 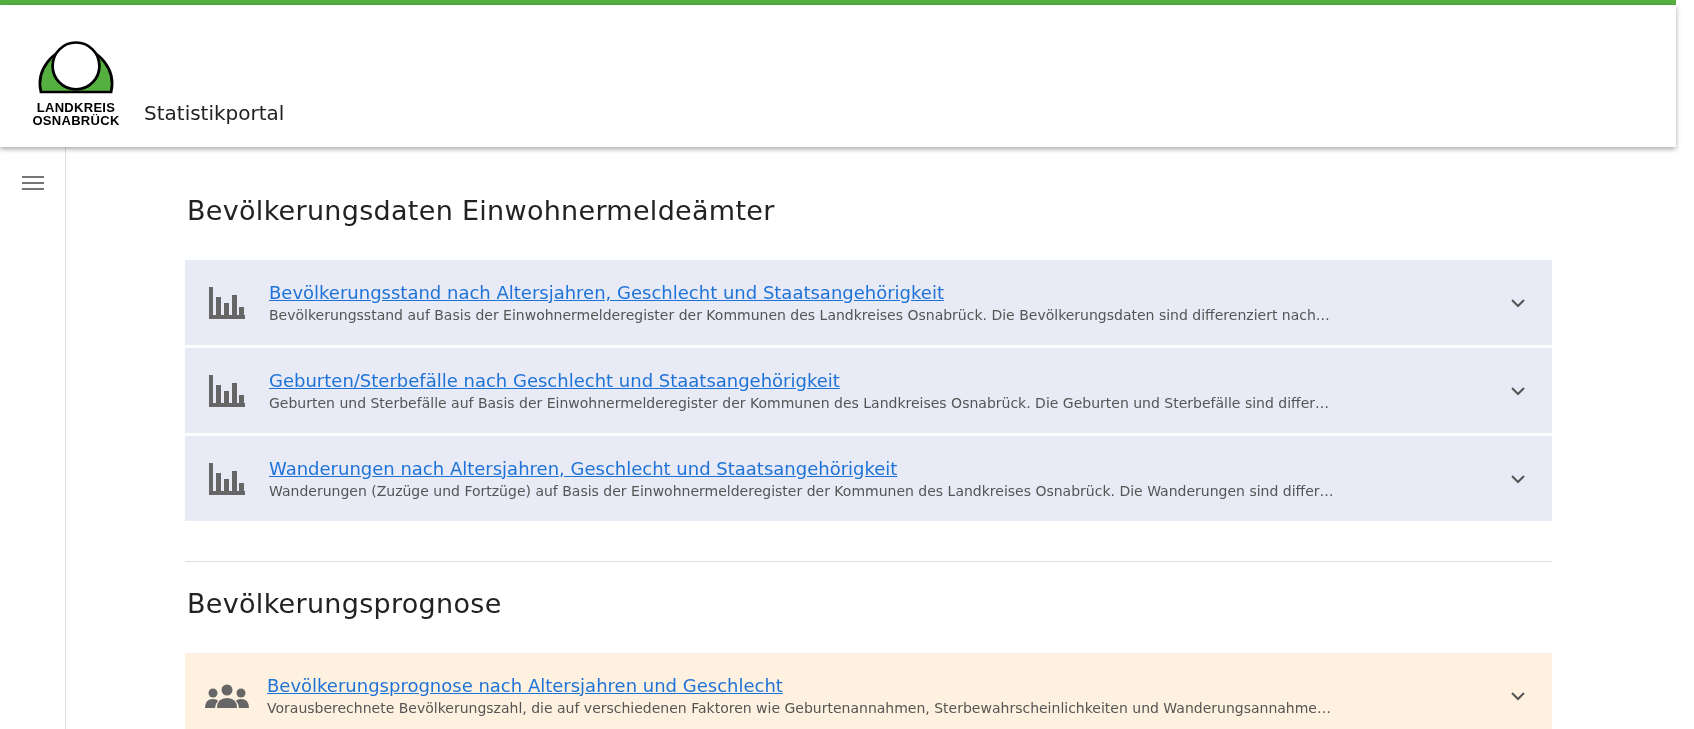 What do you see at coordinates (525, 685) in the screenshot?
I see `dataset-link: Bevölkerungsprognose nach Altersjahren und Geschlecht` at bounding box center [525, 685].